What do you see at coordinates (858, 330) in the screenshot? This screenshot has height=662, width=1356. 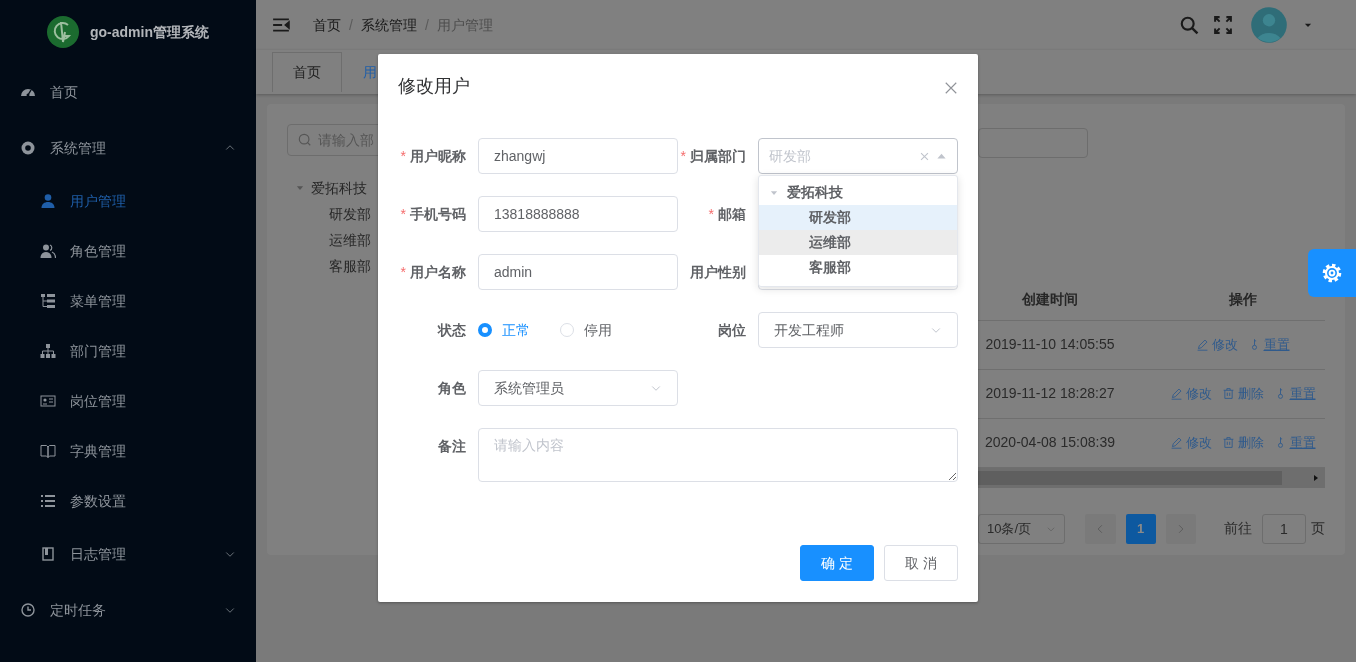 I see `select-field: 开发工程师` at bounding box center [858, 330].